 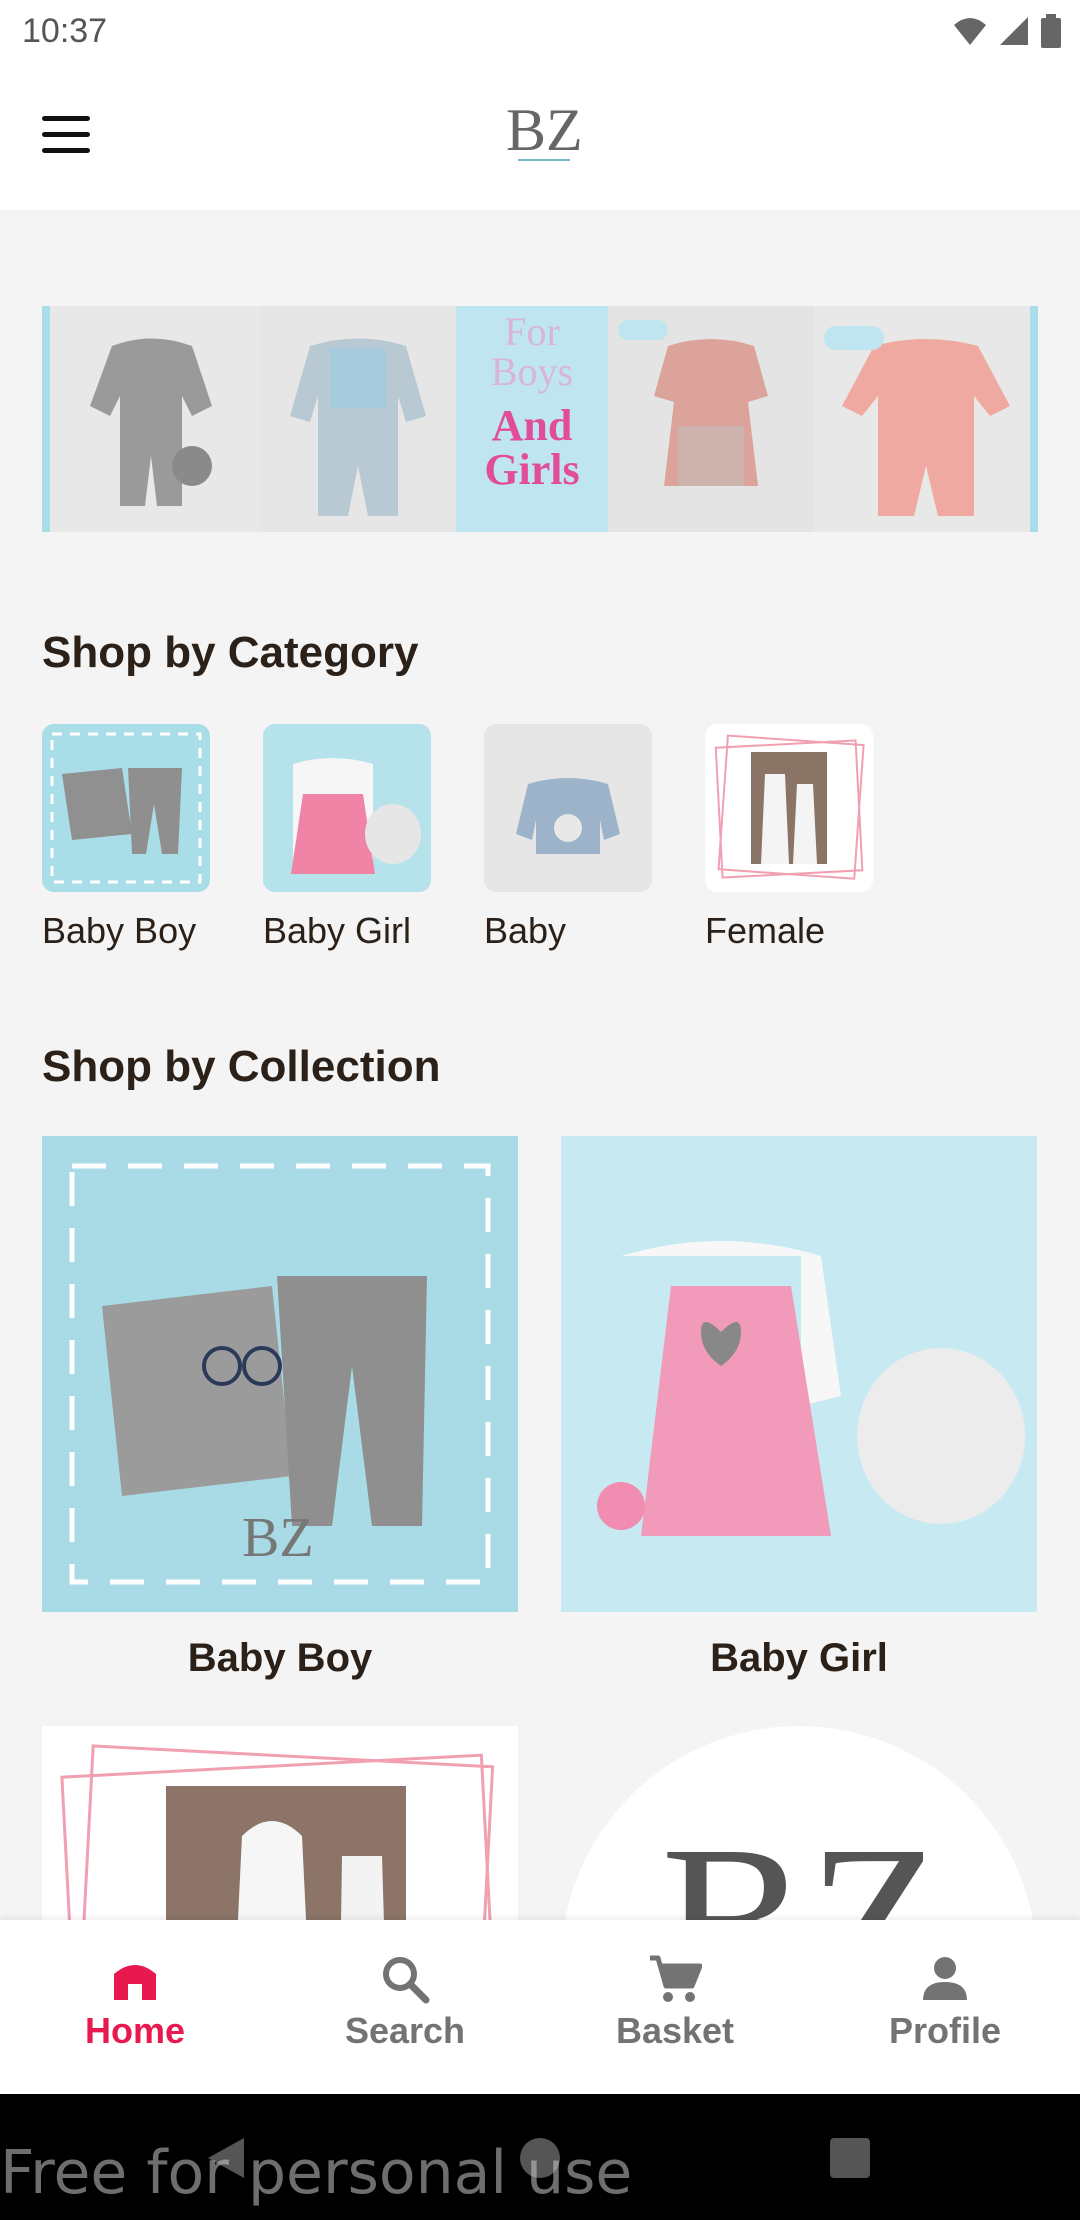 What do you see at coordinates (525, 930) in the screenshot?
I see `category-label: Baby` at bounding box center [525, 930].